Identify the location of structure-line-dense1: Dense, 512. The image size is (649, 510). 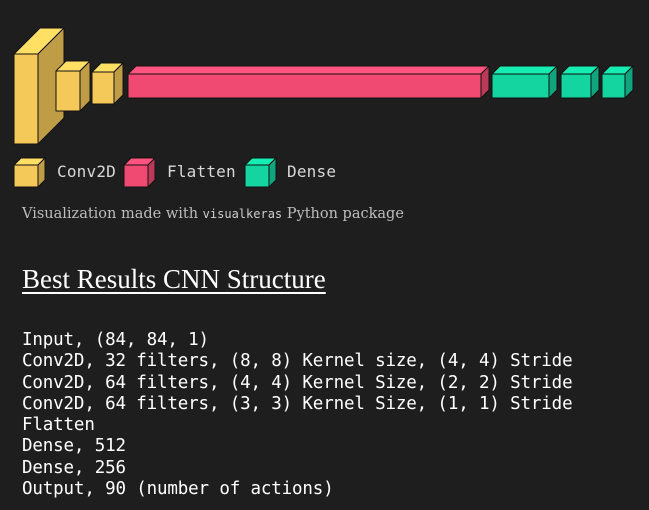
(74, 446).